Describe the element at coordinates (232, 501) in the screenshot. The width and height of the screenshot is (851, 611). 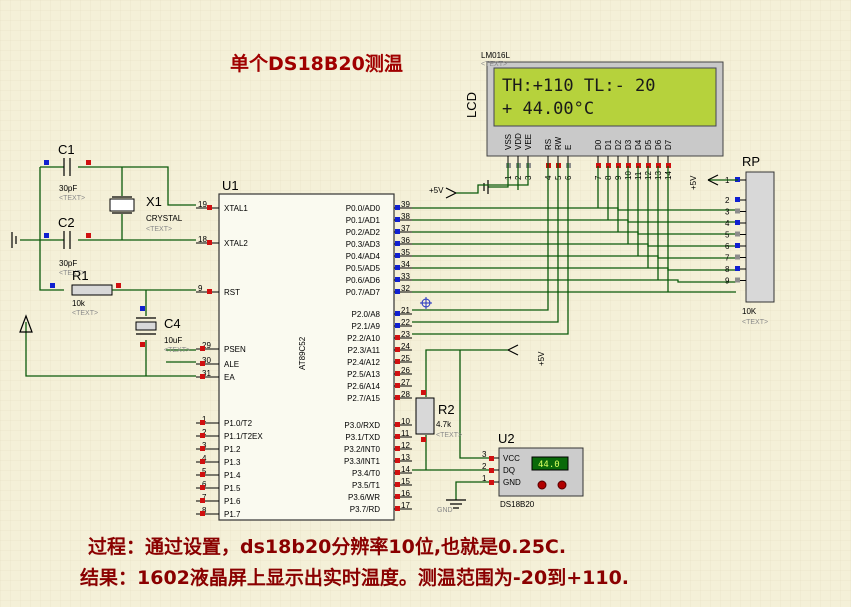
I see `mcu-left-pin-label: P1.6` at that location.